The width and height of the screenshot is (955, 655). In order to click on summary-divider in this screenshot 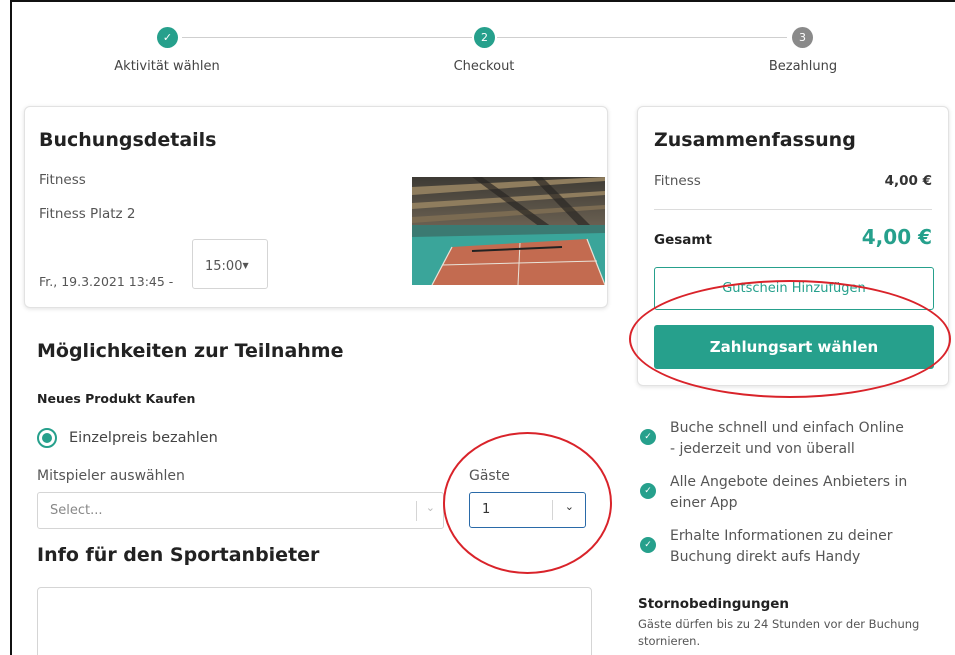, I will do `click(793, 209)`.